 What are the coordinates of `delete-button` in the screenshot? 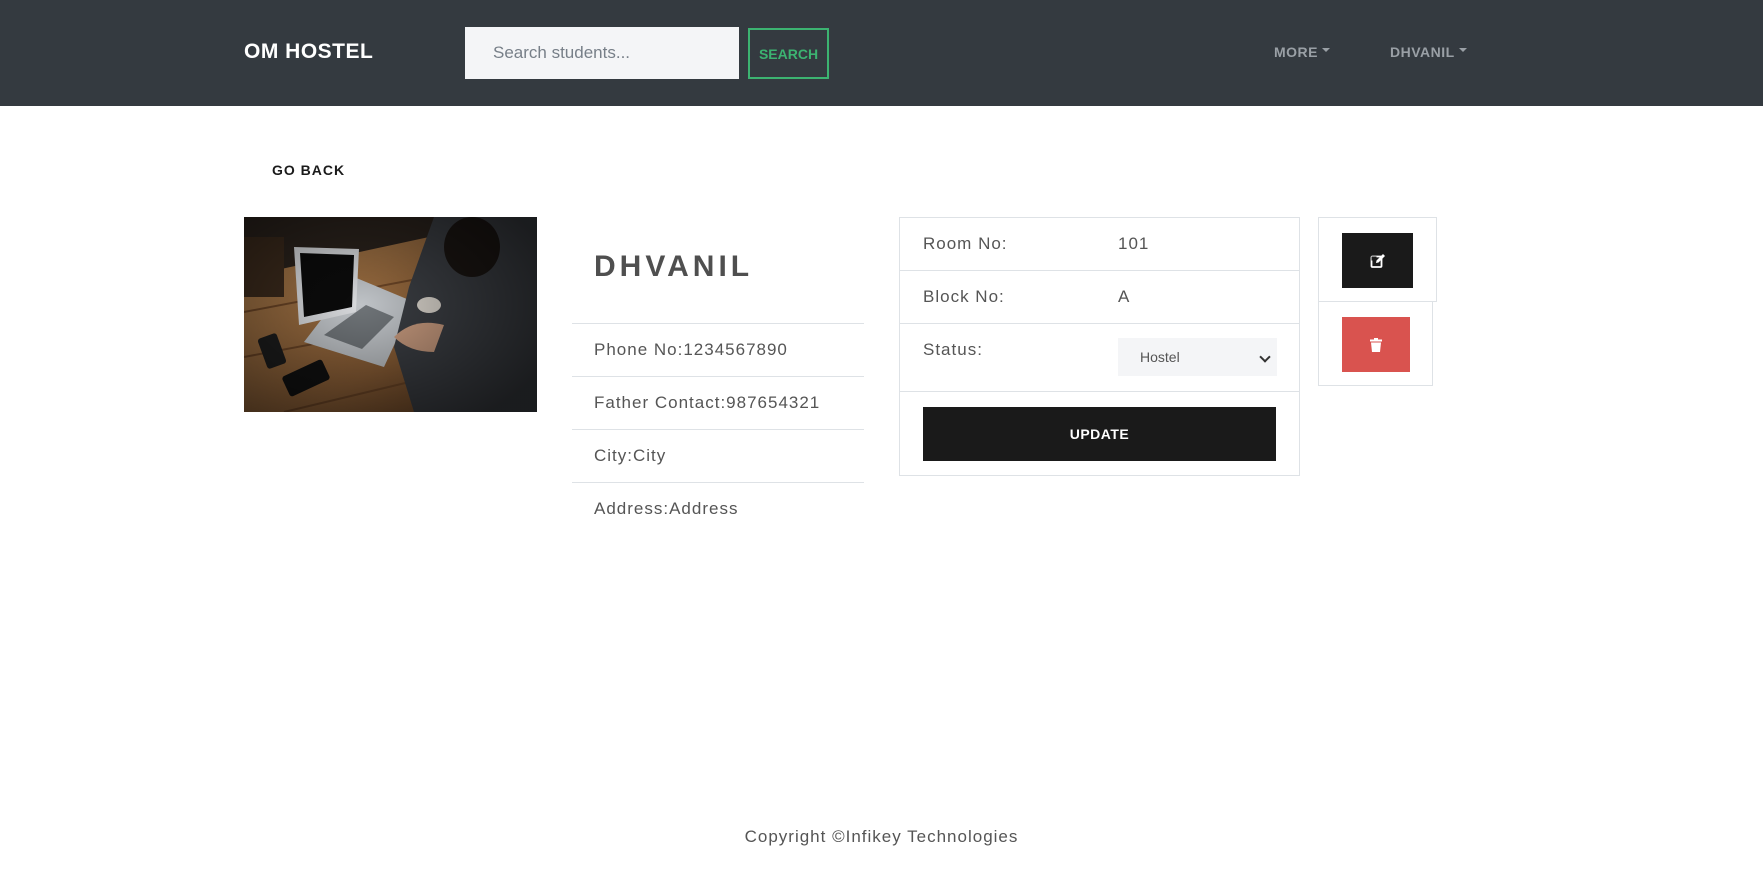 It's located at (1376, 344).